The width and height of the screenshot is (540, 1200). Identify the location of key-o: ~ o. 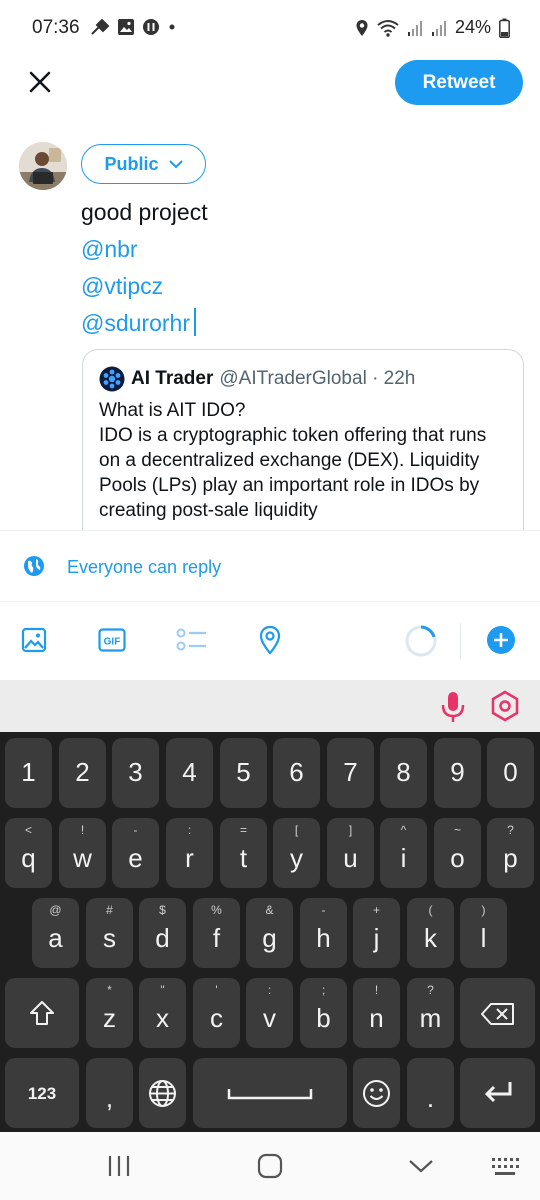
(457, 853).